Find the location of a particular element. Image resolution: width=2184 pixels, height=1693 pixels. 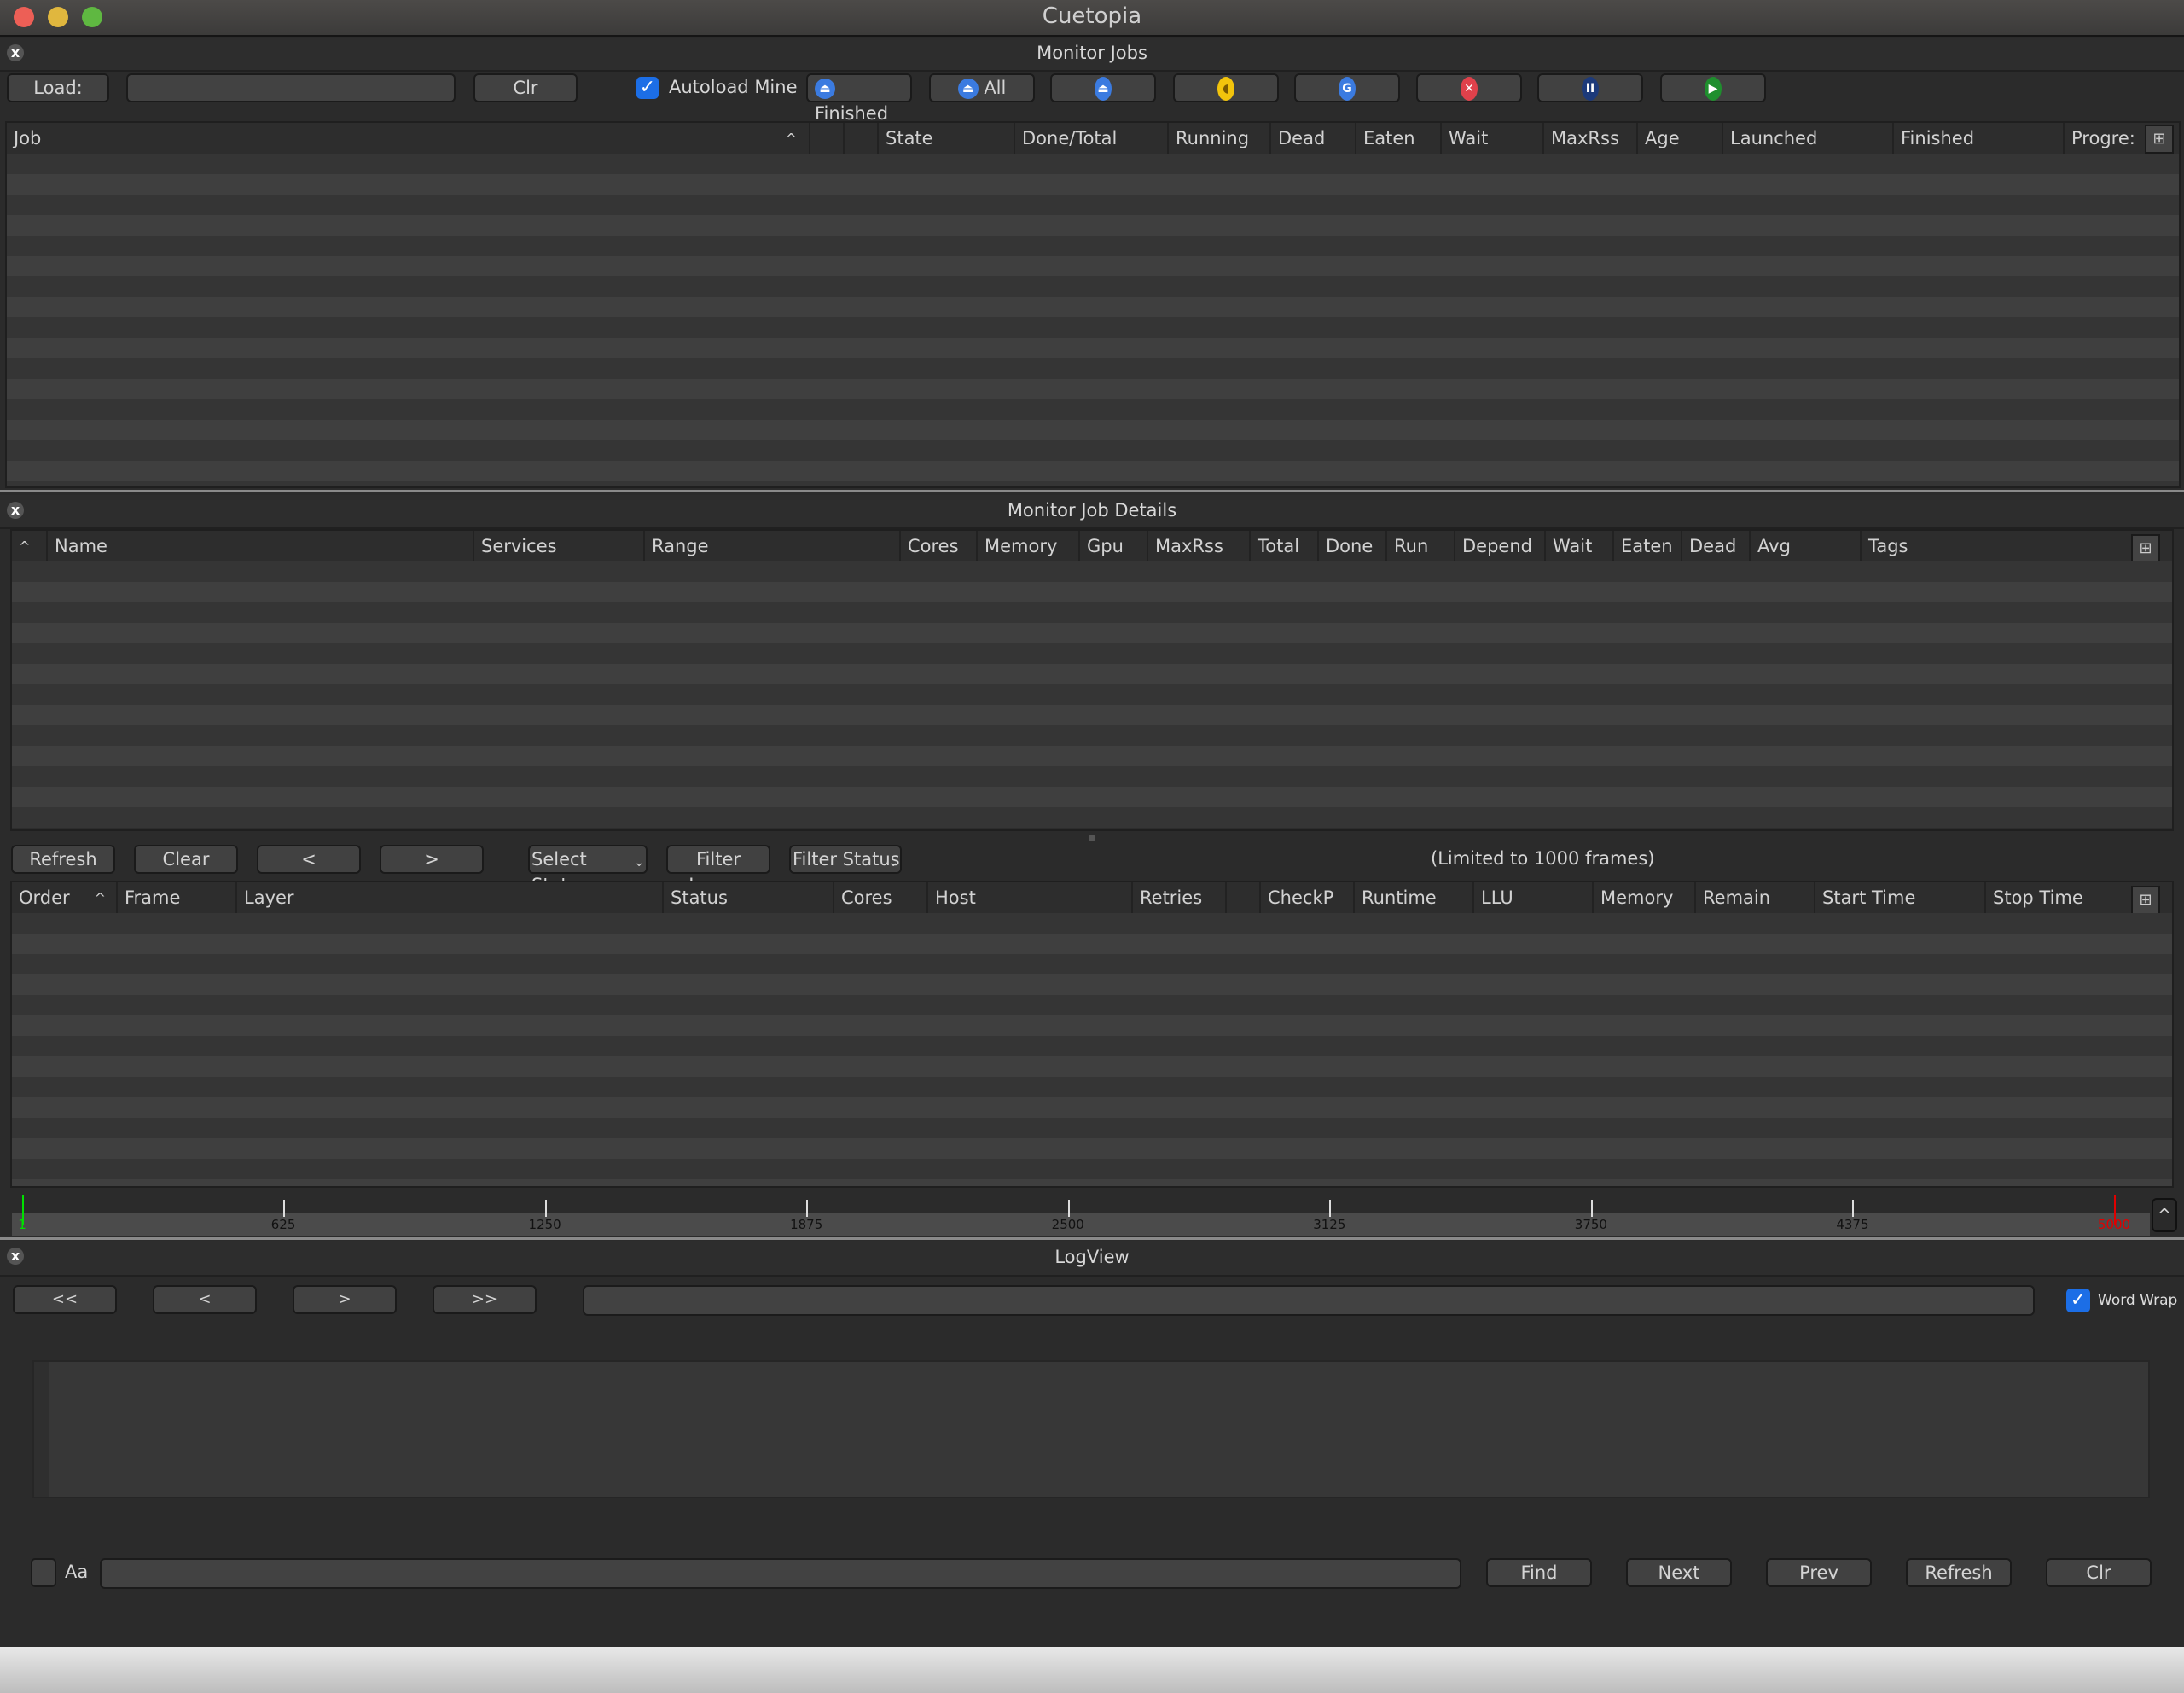

unpause-job-button: ▶ is located at coordinates (1713, 87).